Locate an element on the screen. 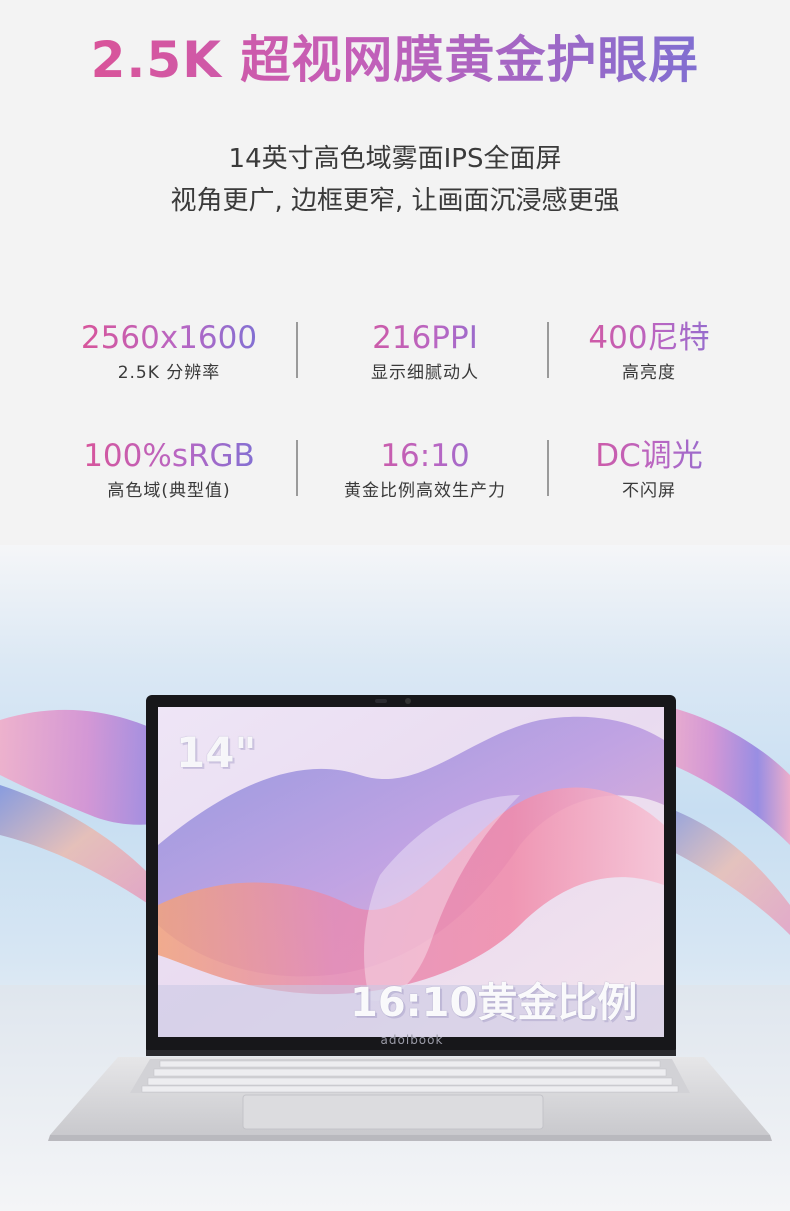 The image size is (790, 1211). subtitle-line-2: 视角更广, 边框更窄, 让画面沉浸感更强 is located at coordinates (395, 201).